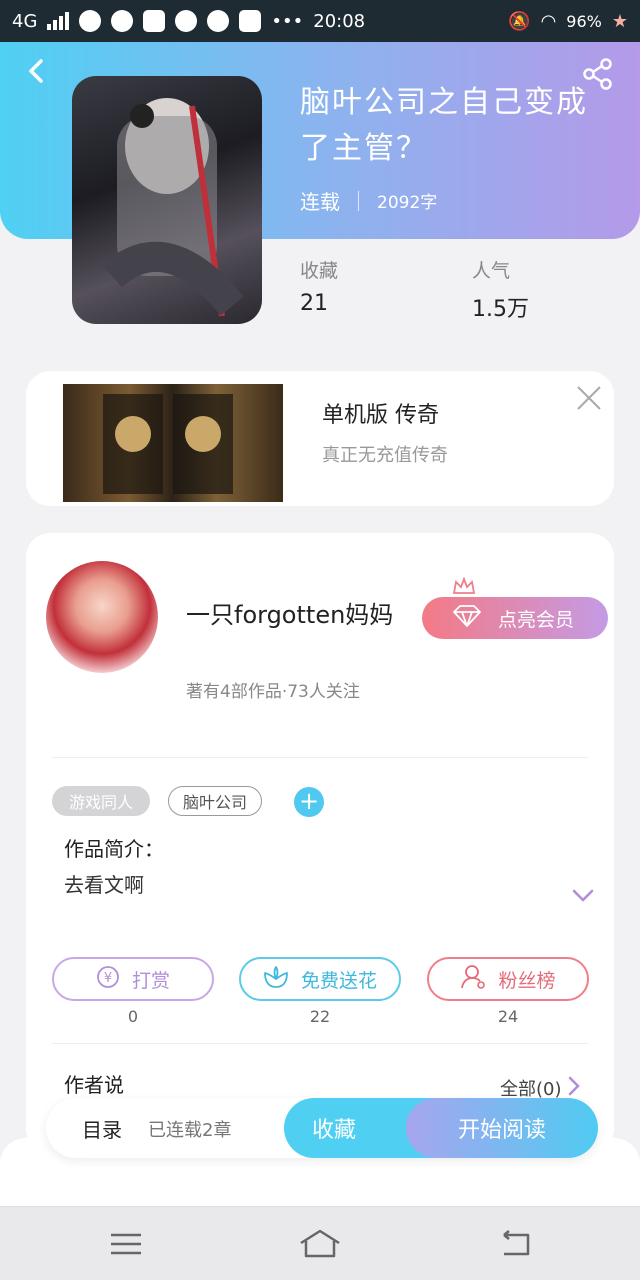 This screenshot has height=1280, width=640. Describe the element at coordinates (500, 309) in the screenshot. I see `stat-value: 1.5万` at that location.